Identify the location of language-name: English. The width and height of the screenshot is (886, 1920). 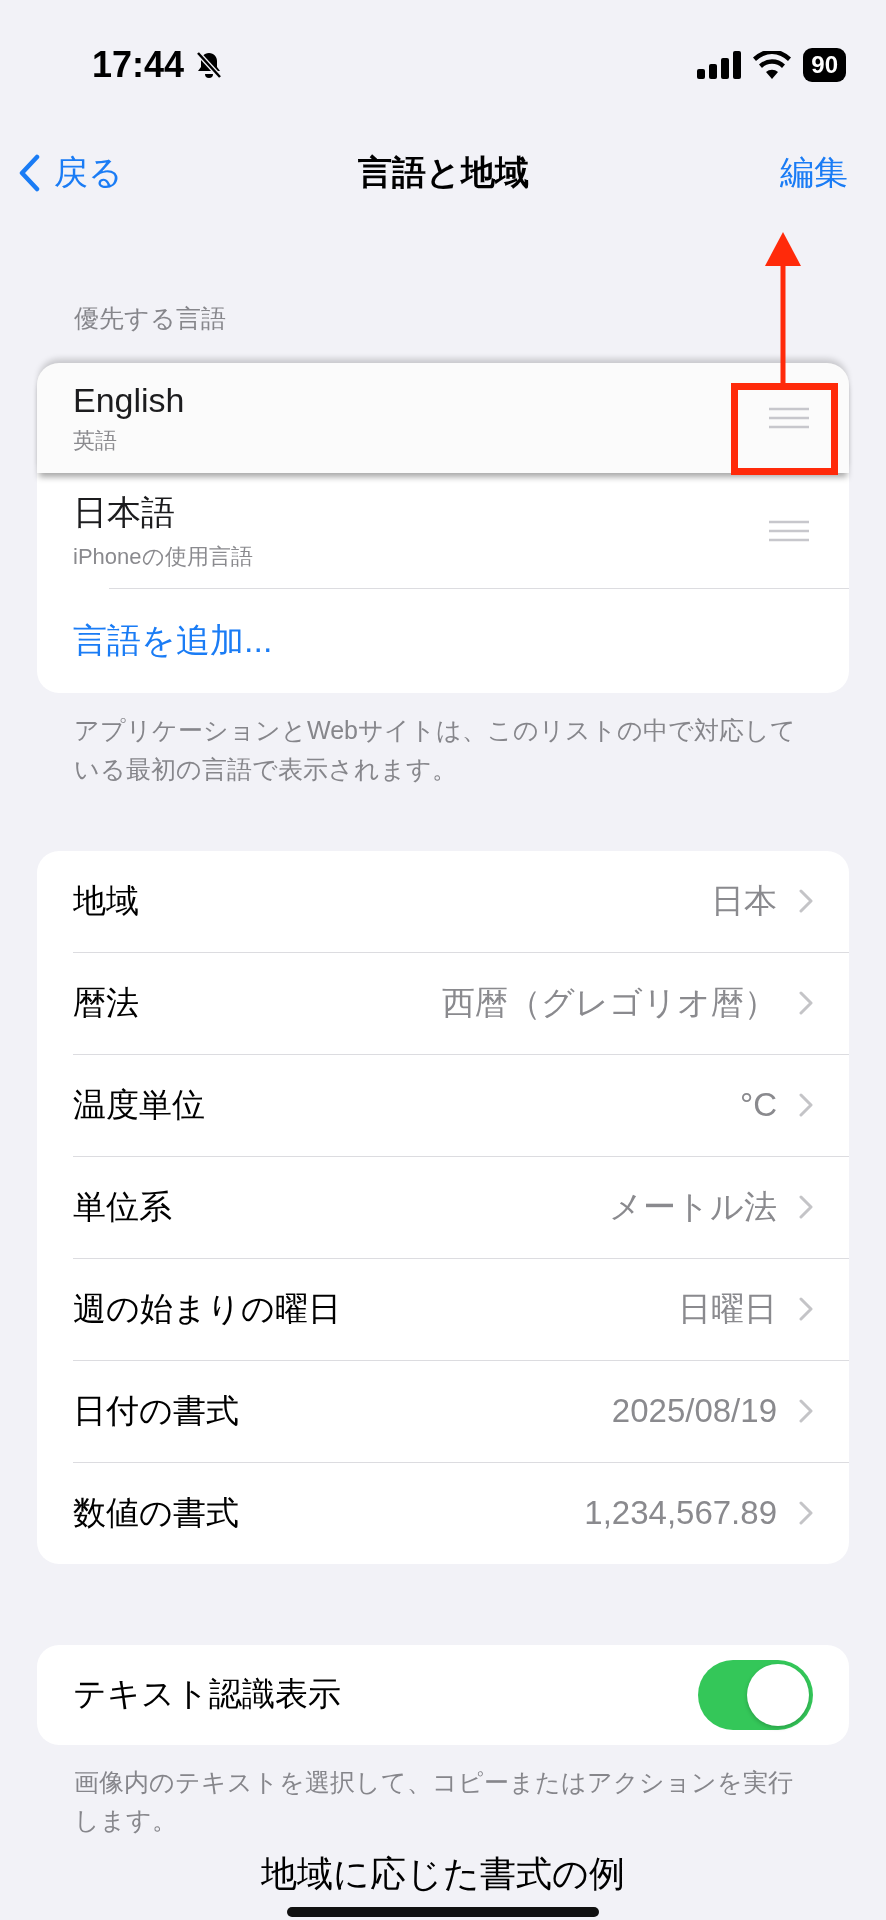
(129, 400).